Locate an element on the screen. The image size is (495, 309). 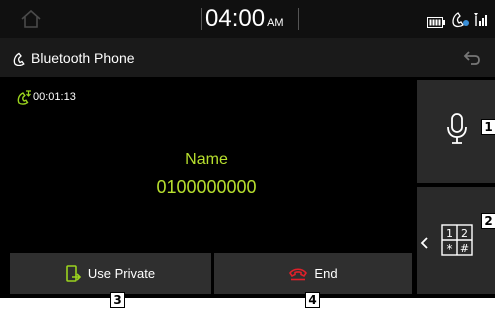
phone-status-icon is located at coordinates (460, 19).